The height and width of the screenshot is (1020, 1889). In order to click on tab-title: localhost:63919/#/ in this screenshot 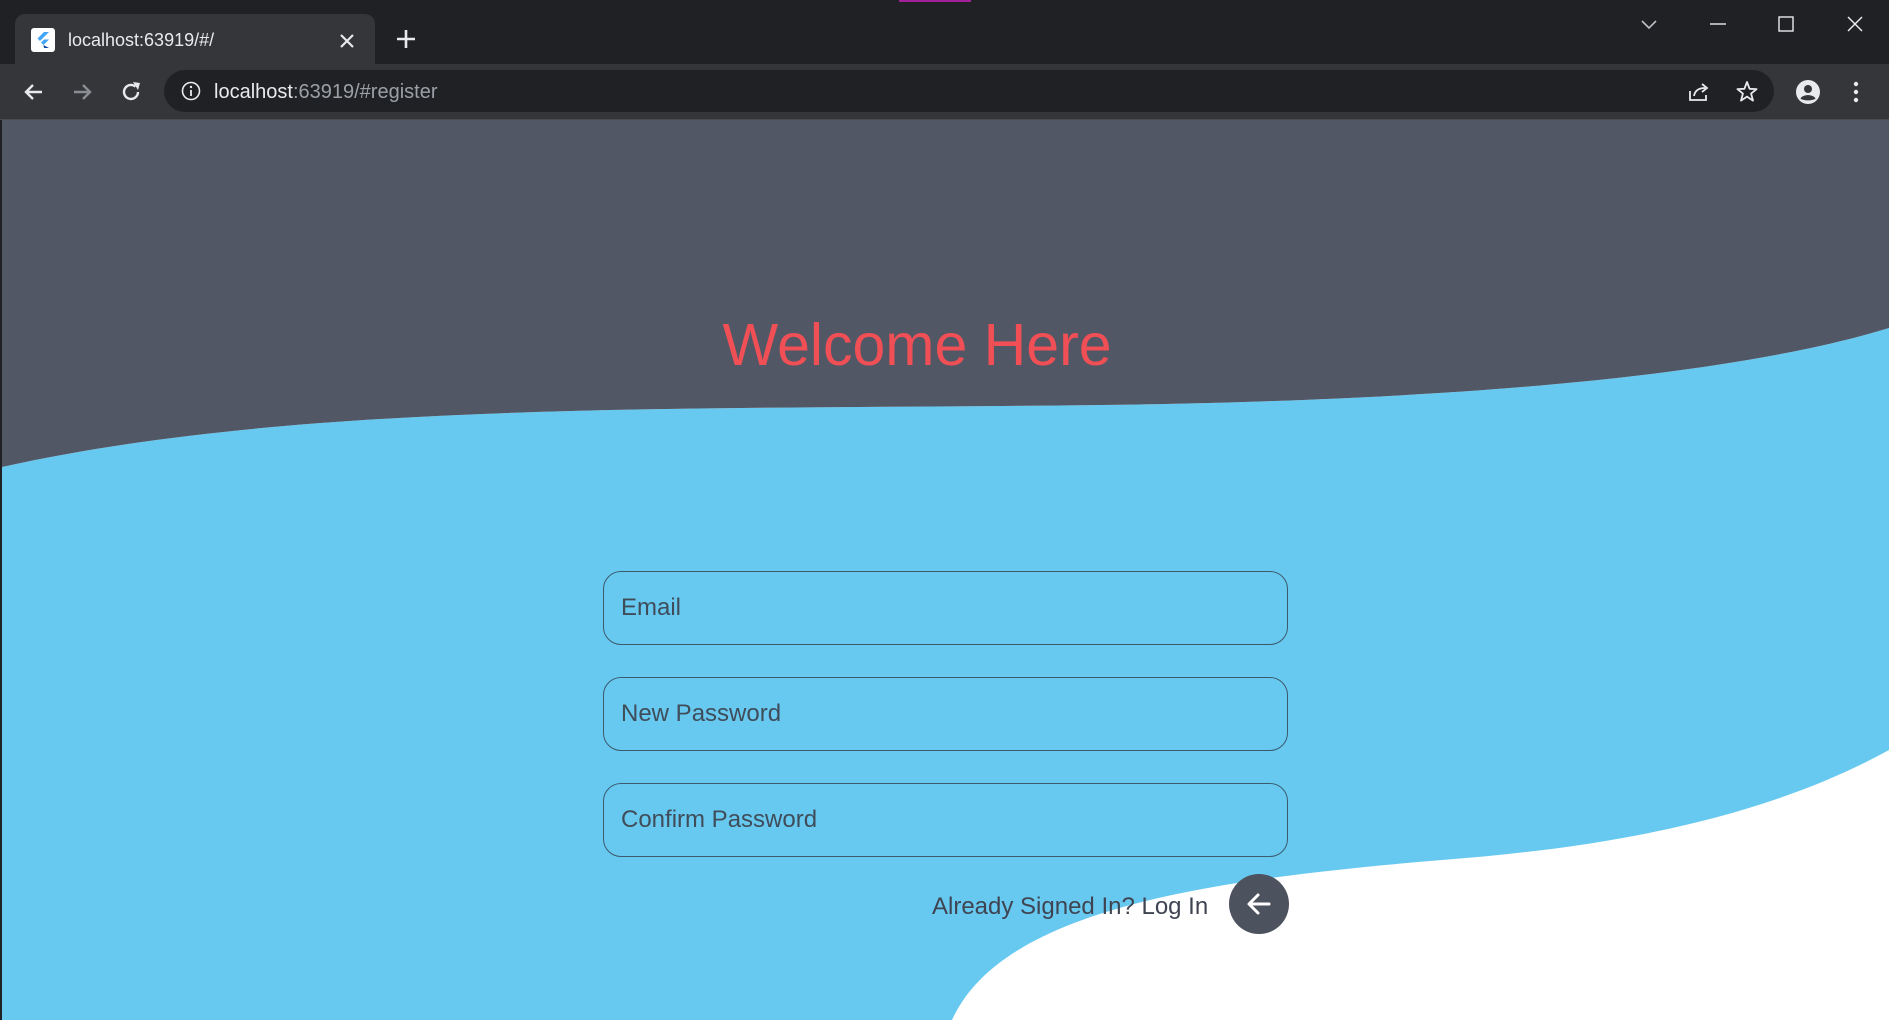, I will do `click(141, 40)`.